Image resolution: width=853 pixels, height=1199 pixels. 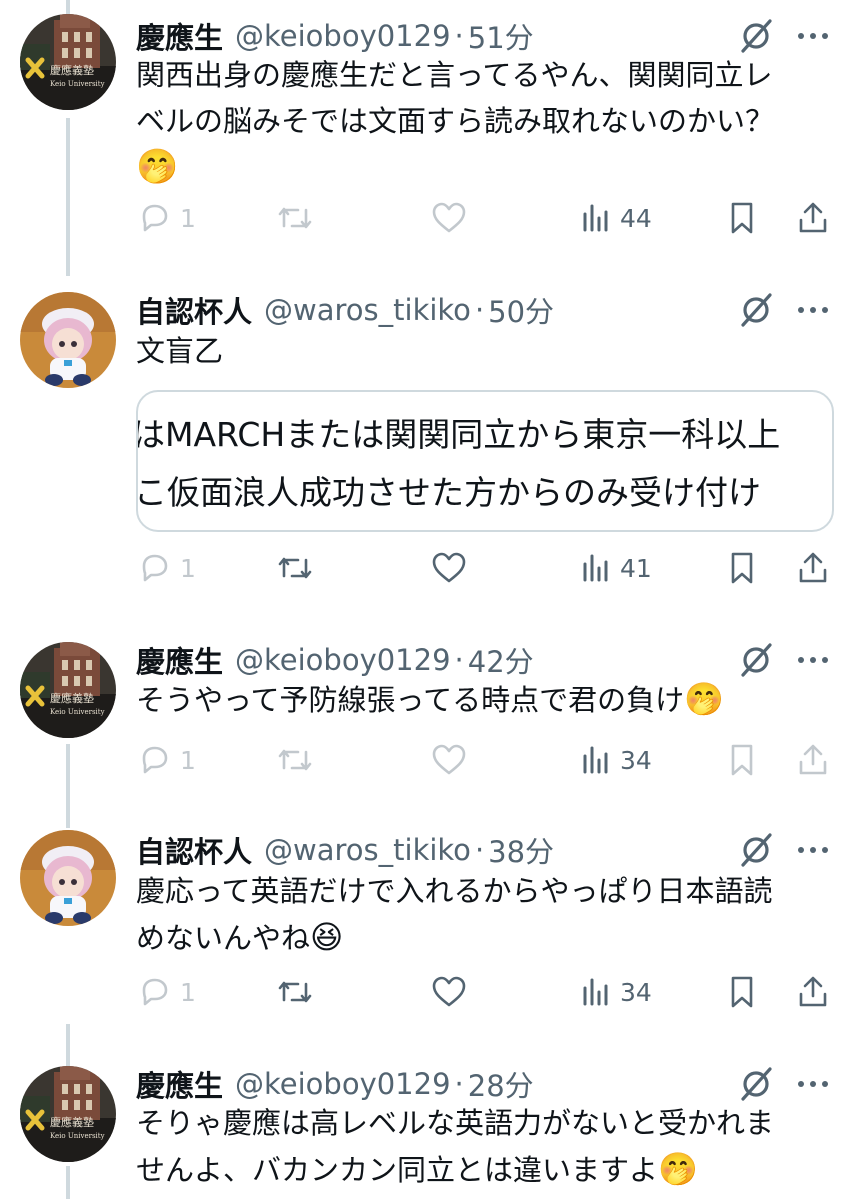 What do you see at coordinates (616, 218) in the screenshot?
I see `views-button: 44` at bounding box center [616, 218].